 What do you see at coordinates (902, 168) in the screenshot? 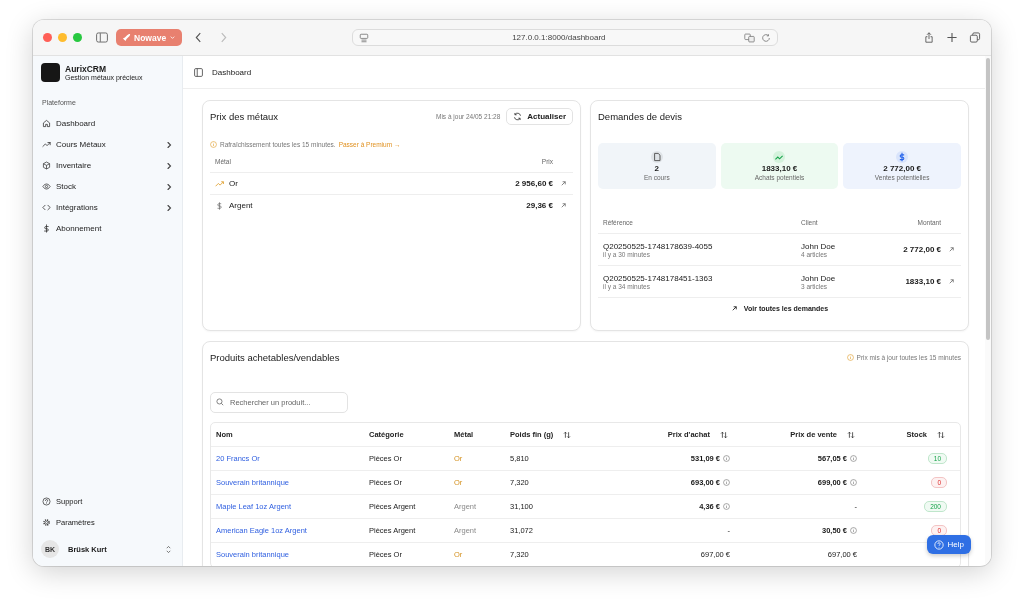
I see `stat-value: 2 772,00 €` at bounding box center [902, 168].